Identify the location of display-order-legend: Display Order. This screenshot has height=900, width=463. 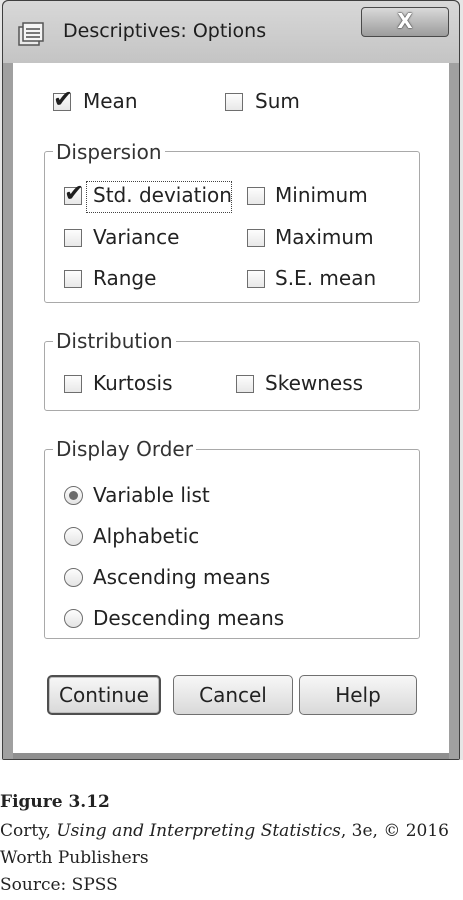
(124, 449).